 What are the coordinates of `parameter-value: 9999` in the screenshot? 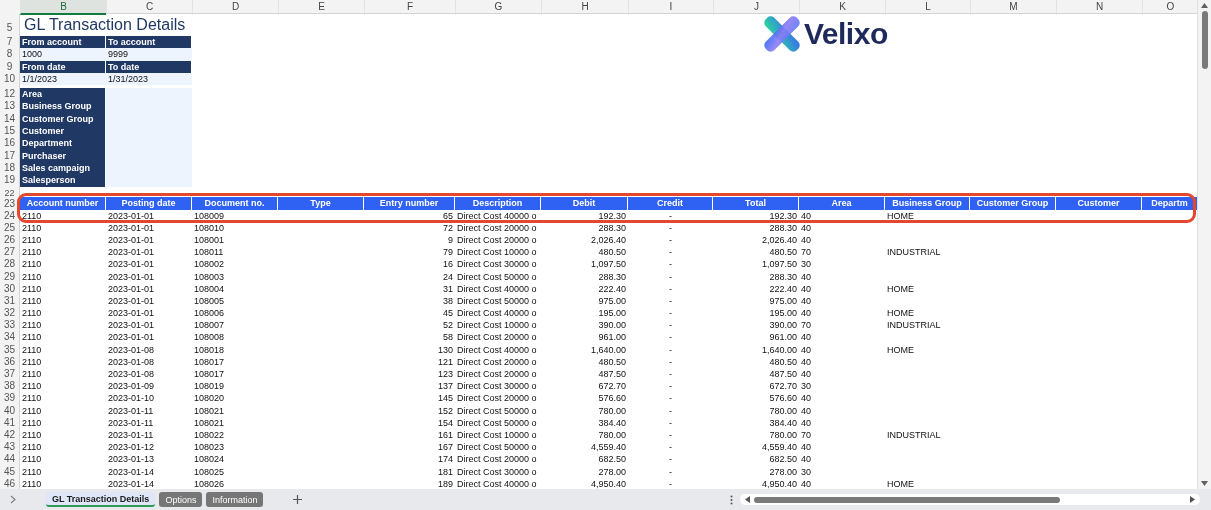 It's located at (149, 55).